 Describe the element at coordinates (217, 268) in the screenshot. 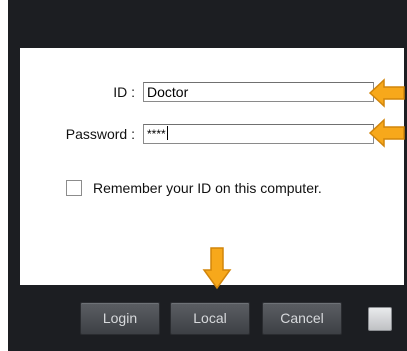

I see `arrow-down-icon` at that location.